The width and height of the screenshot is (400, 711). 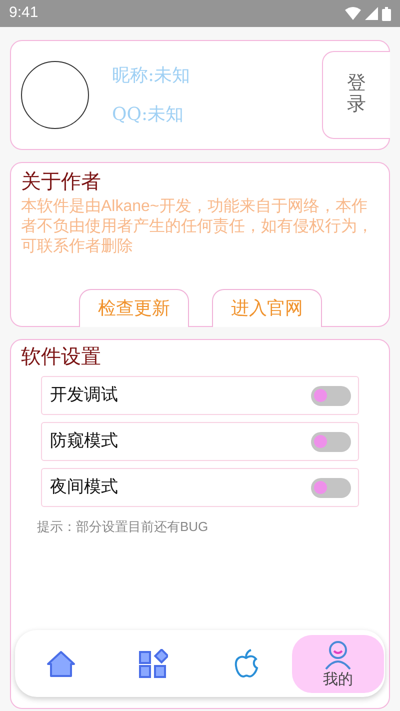 What do you see at coordinates (245, 663) in the screenshot?
I see `apple-icon` at bounding box center [245, 663].